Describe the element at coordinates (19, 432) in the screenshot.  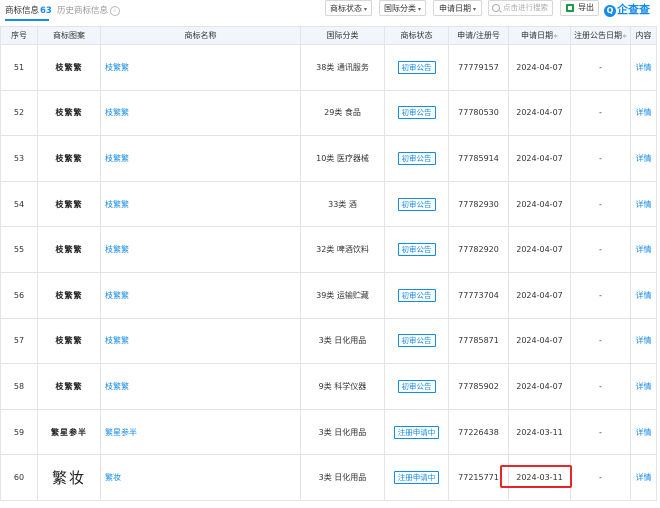
I see `row-no: 59` at that location.